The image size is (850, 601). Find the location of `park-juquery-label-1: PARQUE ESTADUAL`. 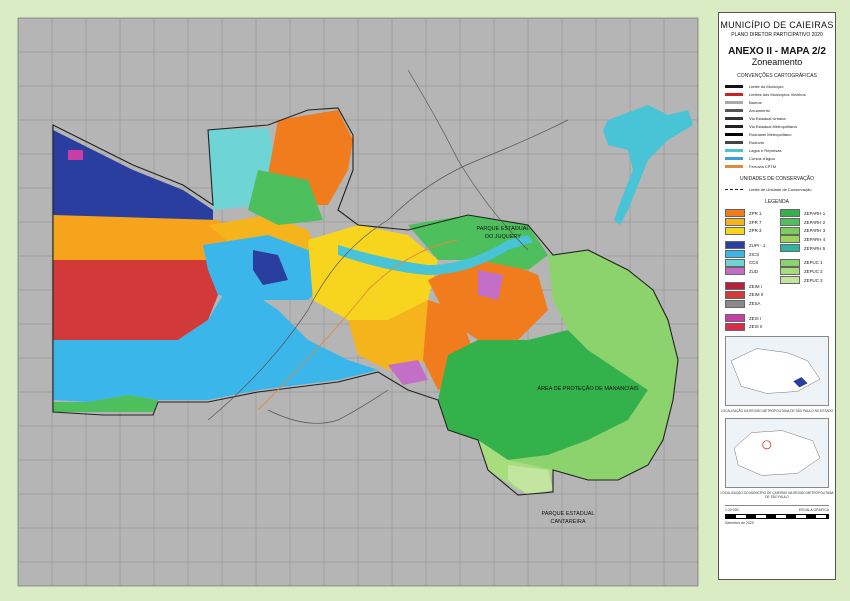

park-juquery-label-1: PARQUE ESTADUAL is located at coordinates (503, 229).